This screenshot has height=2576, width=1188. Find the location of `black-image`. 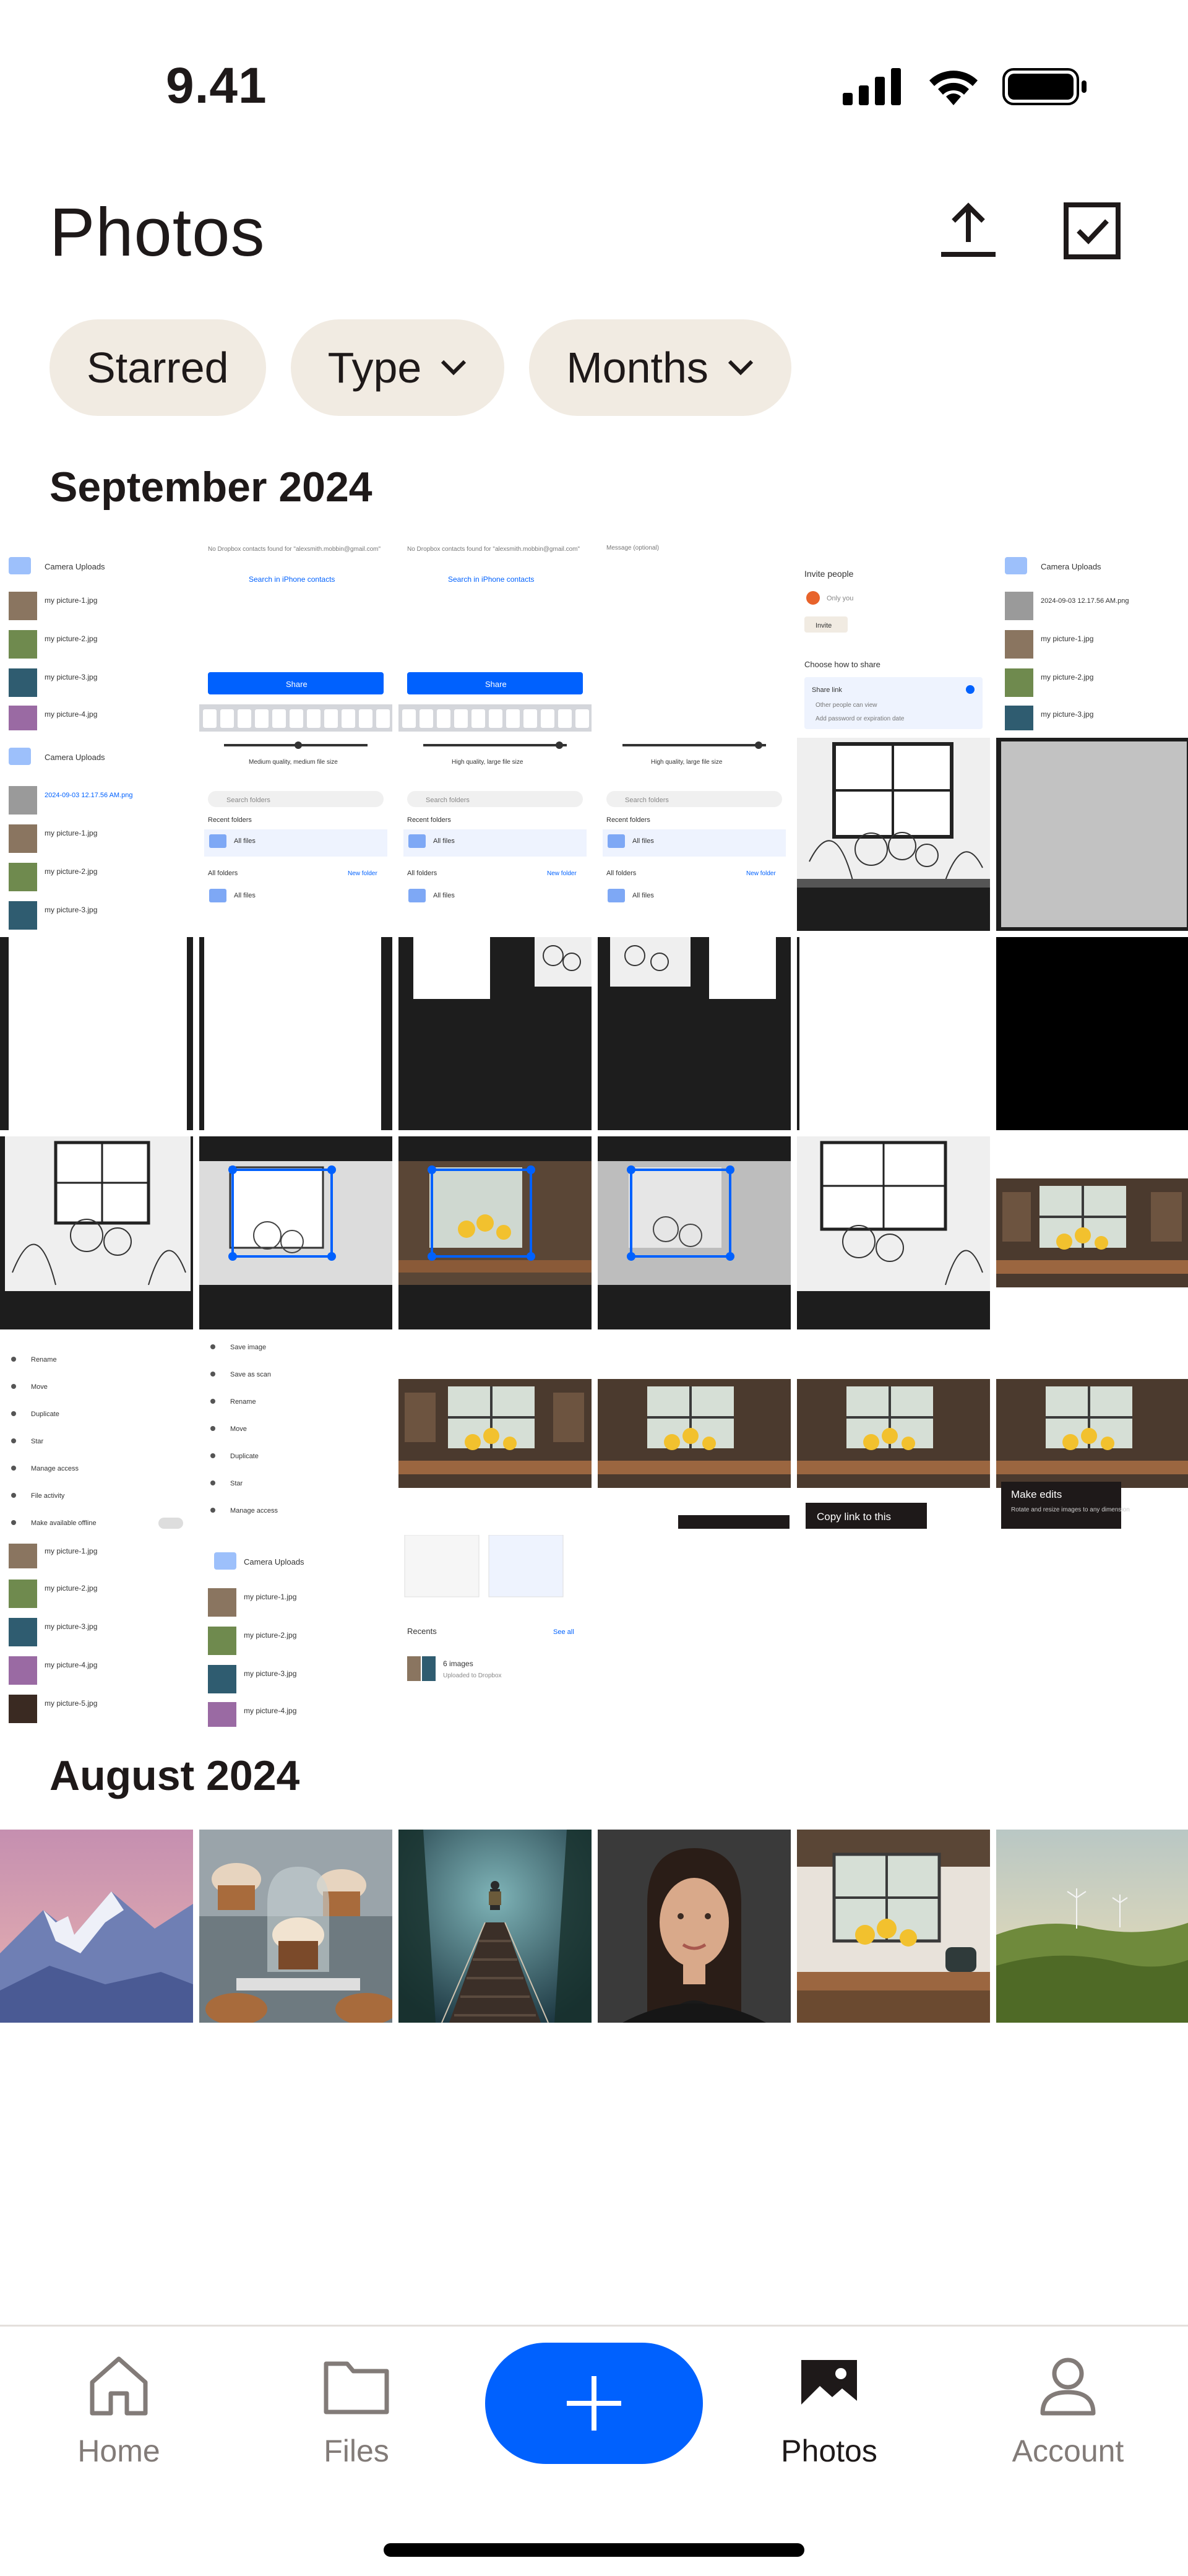

black-image is located at coordinates (1092, 1033).